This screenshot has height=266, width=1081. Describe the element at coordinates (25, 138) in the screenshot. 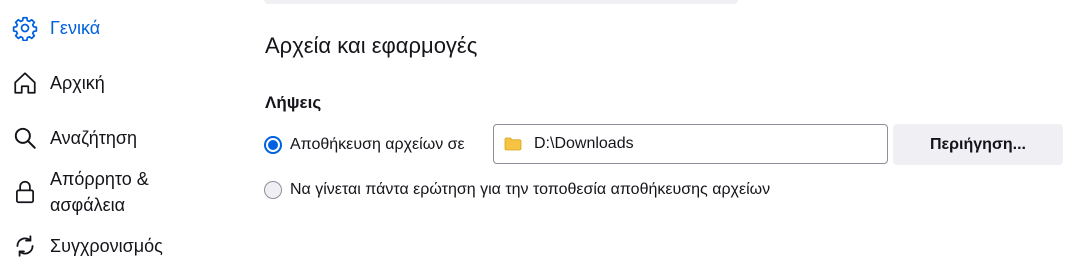

I see `search-icon` at that location.